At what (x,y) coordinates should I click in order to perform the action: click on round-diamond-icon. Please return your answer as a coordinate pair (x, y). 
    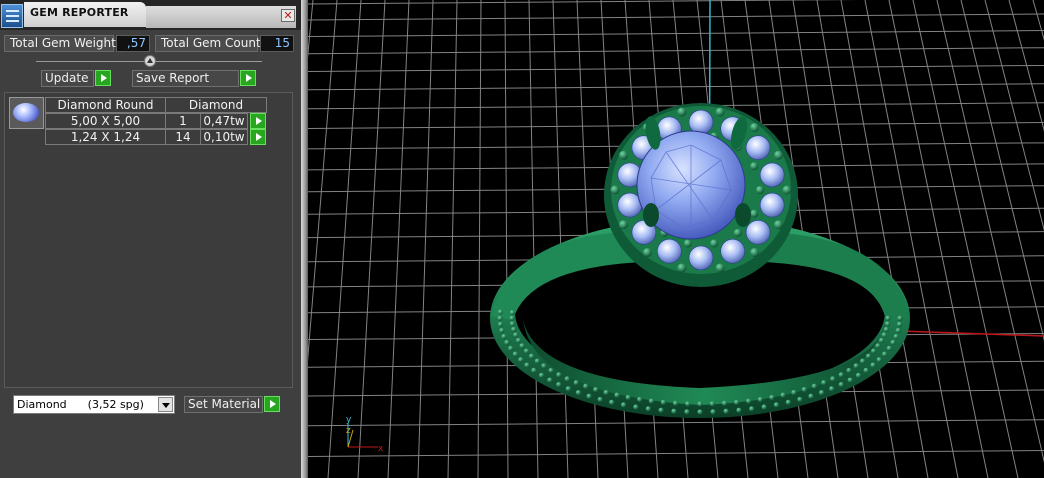
    Looking at the image, I should click on (26, 112).